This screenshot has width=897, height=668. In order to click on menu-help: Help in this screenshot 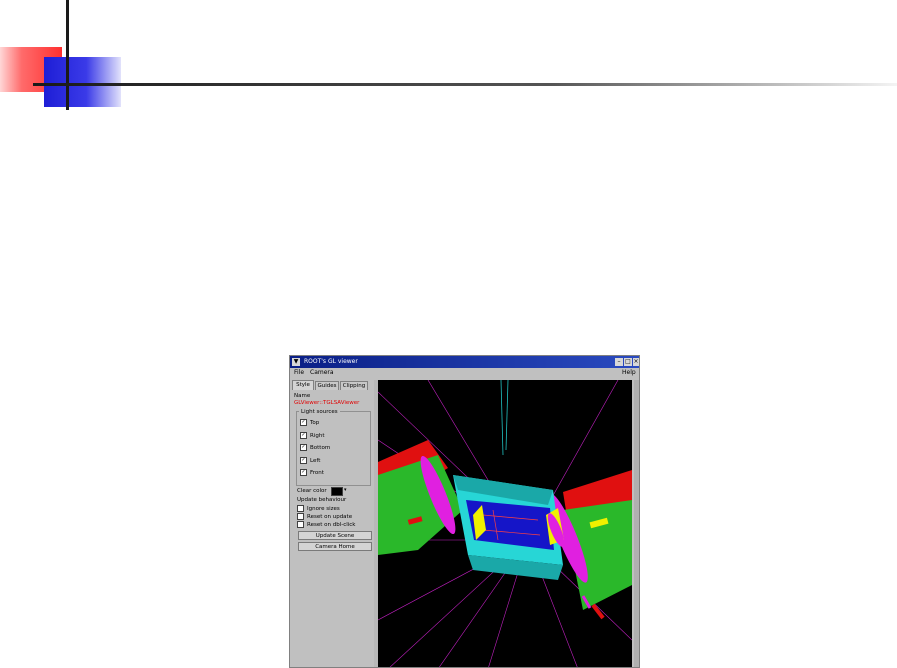, I will do `click(629, 373)`.